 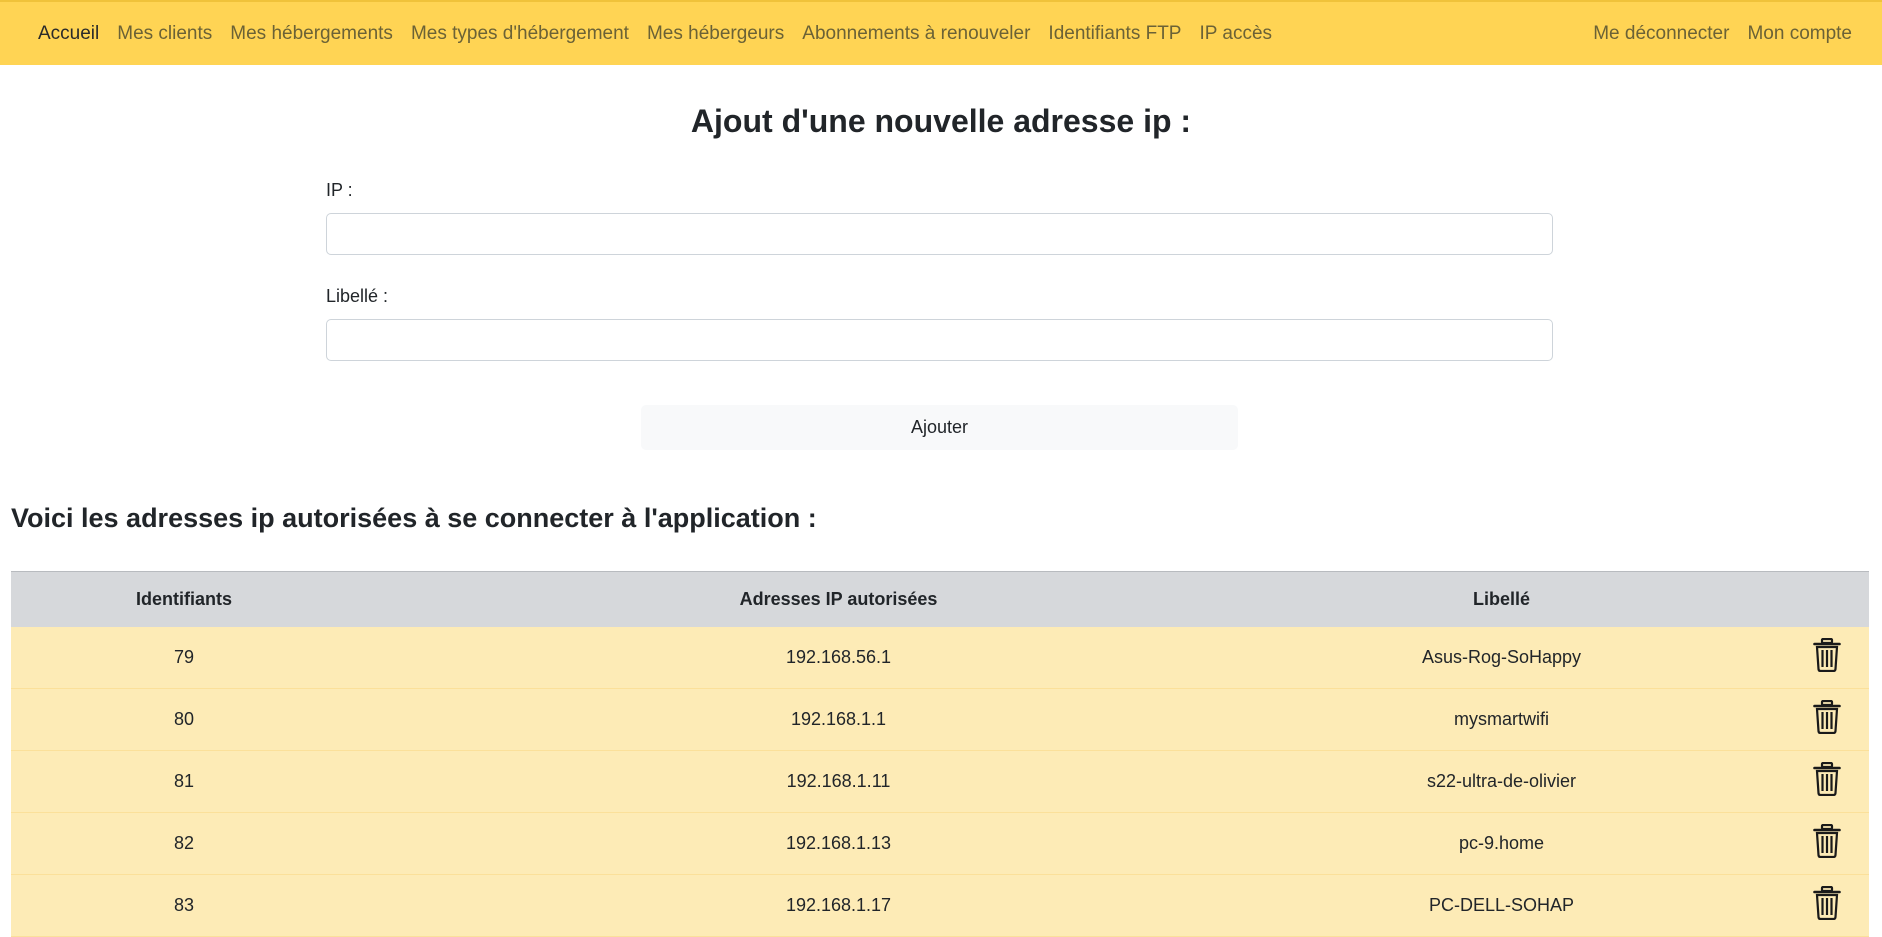 What do you see at coordinates (1114, 34) in the screenshot?
I see `nav-link-identifiants-ftp: Identifiants FTP` at bounding box center [1114, 34].